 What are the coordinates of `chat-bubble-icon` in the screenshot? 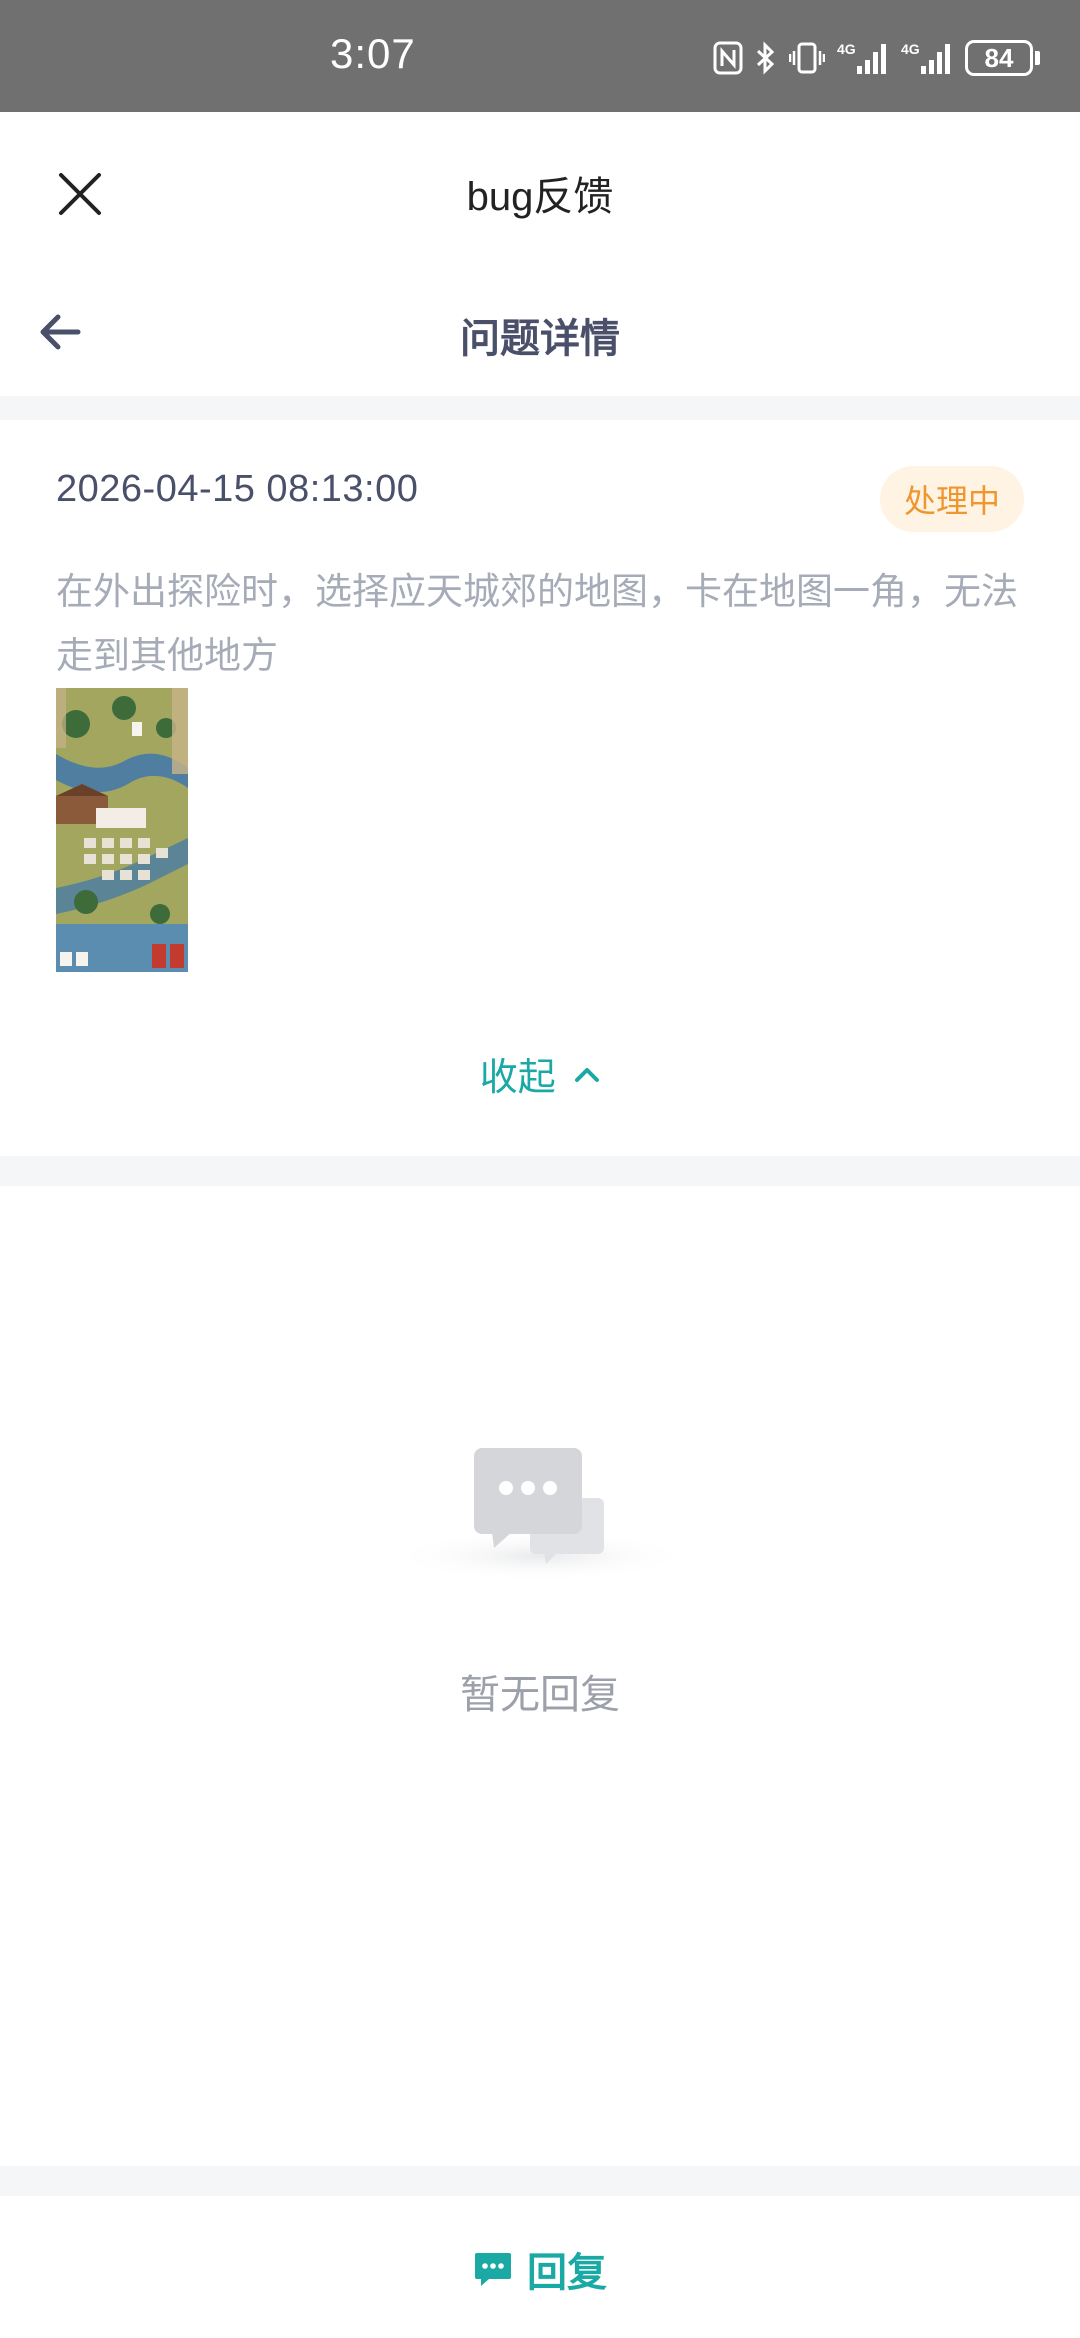 It's located at (540, 1518).